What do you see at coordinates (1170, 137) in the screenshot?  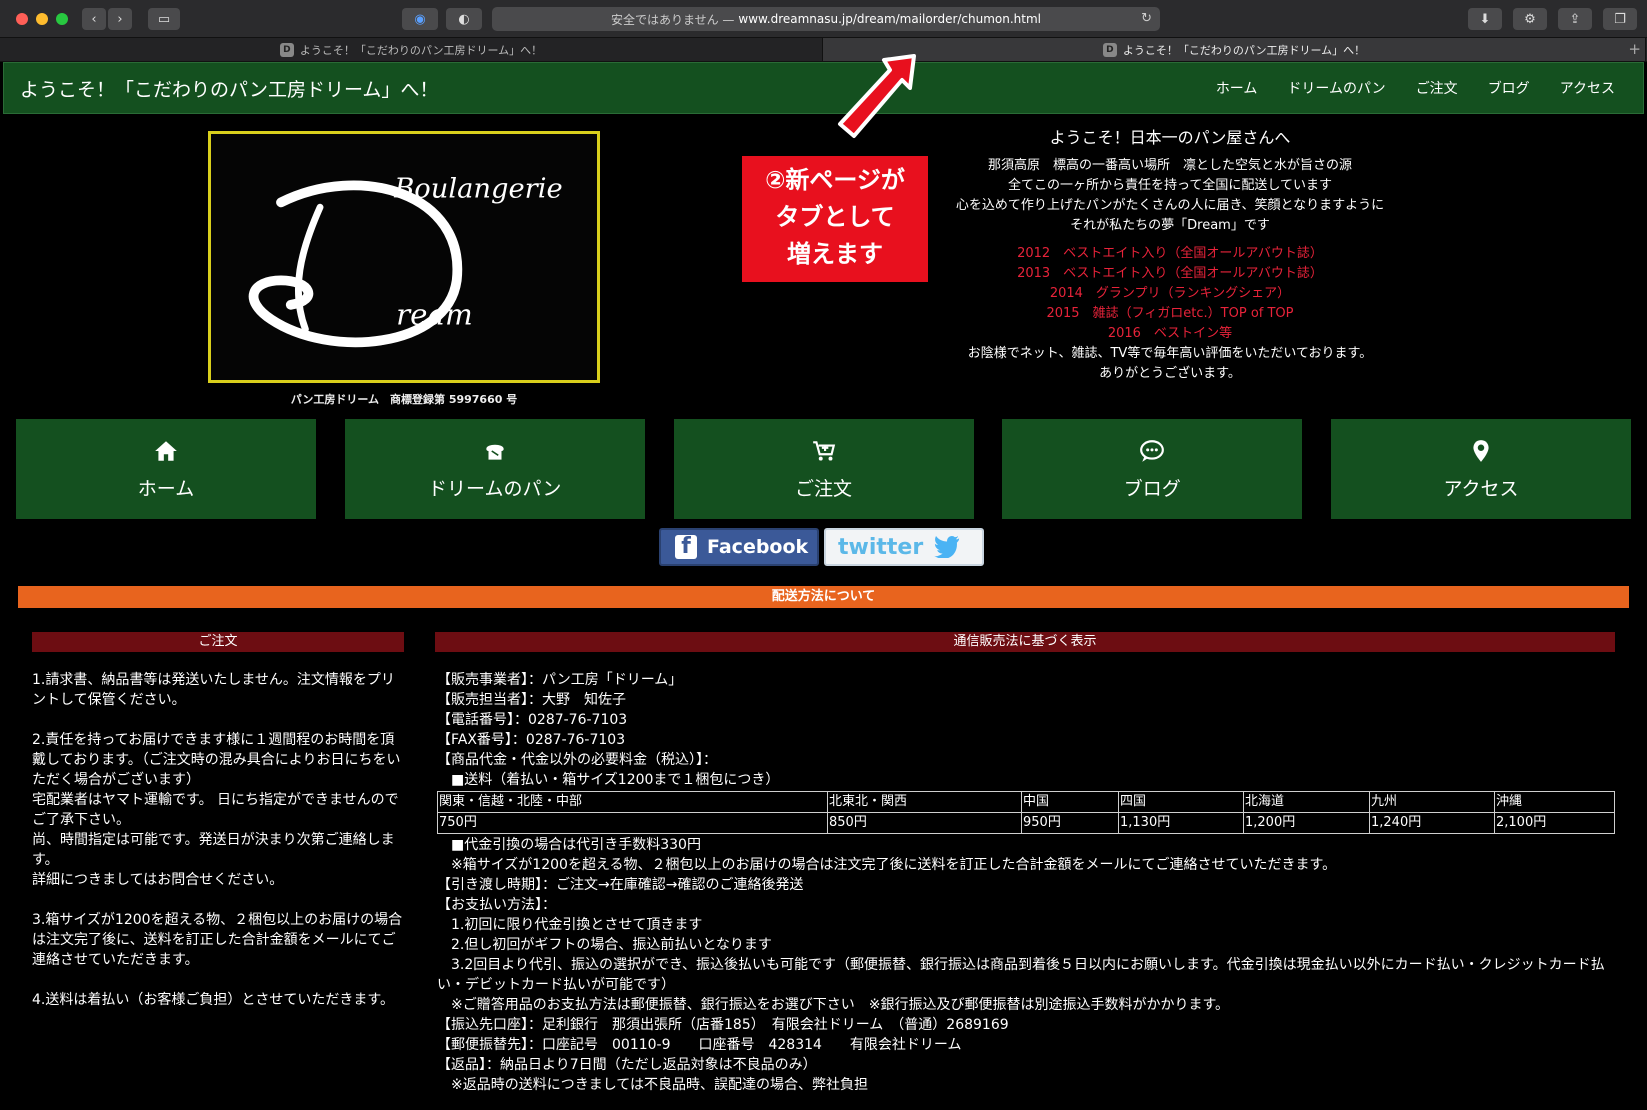 I see `welcome-heading: ようこそ！日本一のパン屋さんへ` at bounding box center [1170, 137].